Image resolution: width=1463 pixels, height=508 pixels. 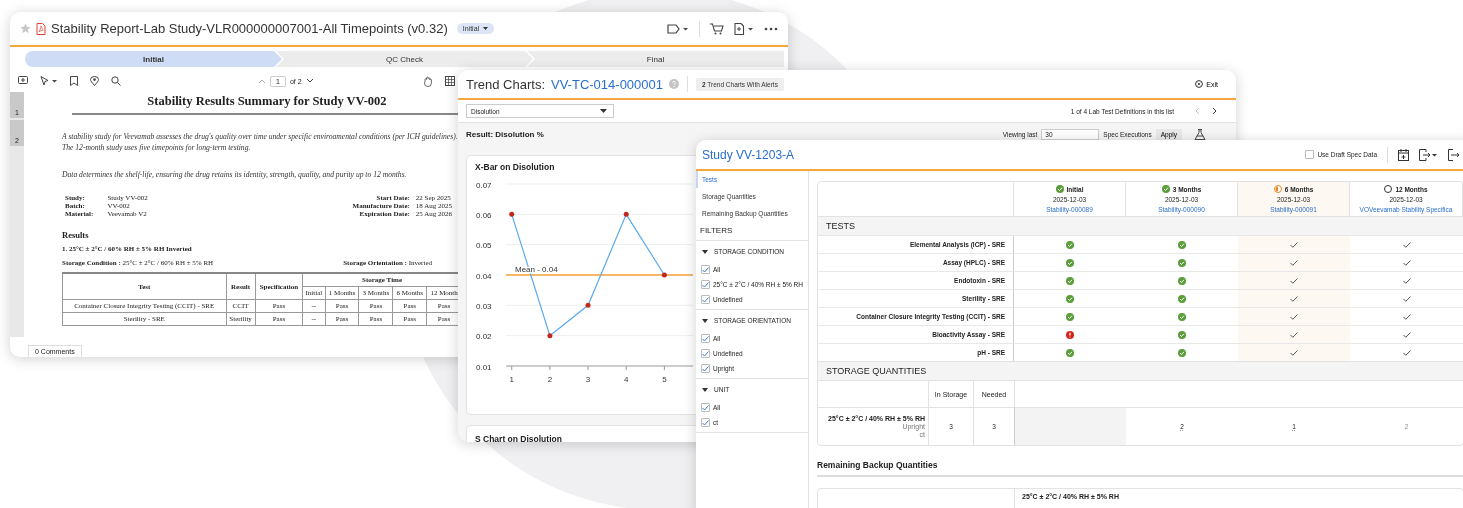 I want to click on y-tick-label: 0.02, so click(x=484, y=337).